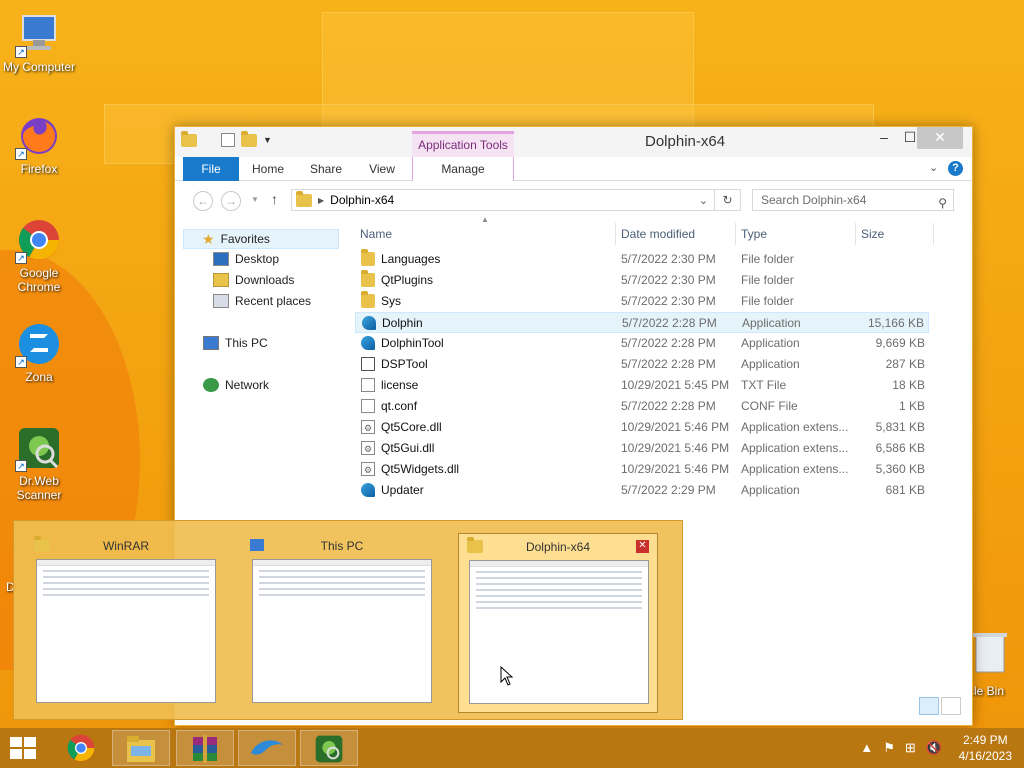 Image resolution: width=1024 pixels, height=768 pixels. I want to click on file-name: Dolphin, so click(402, 323).